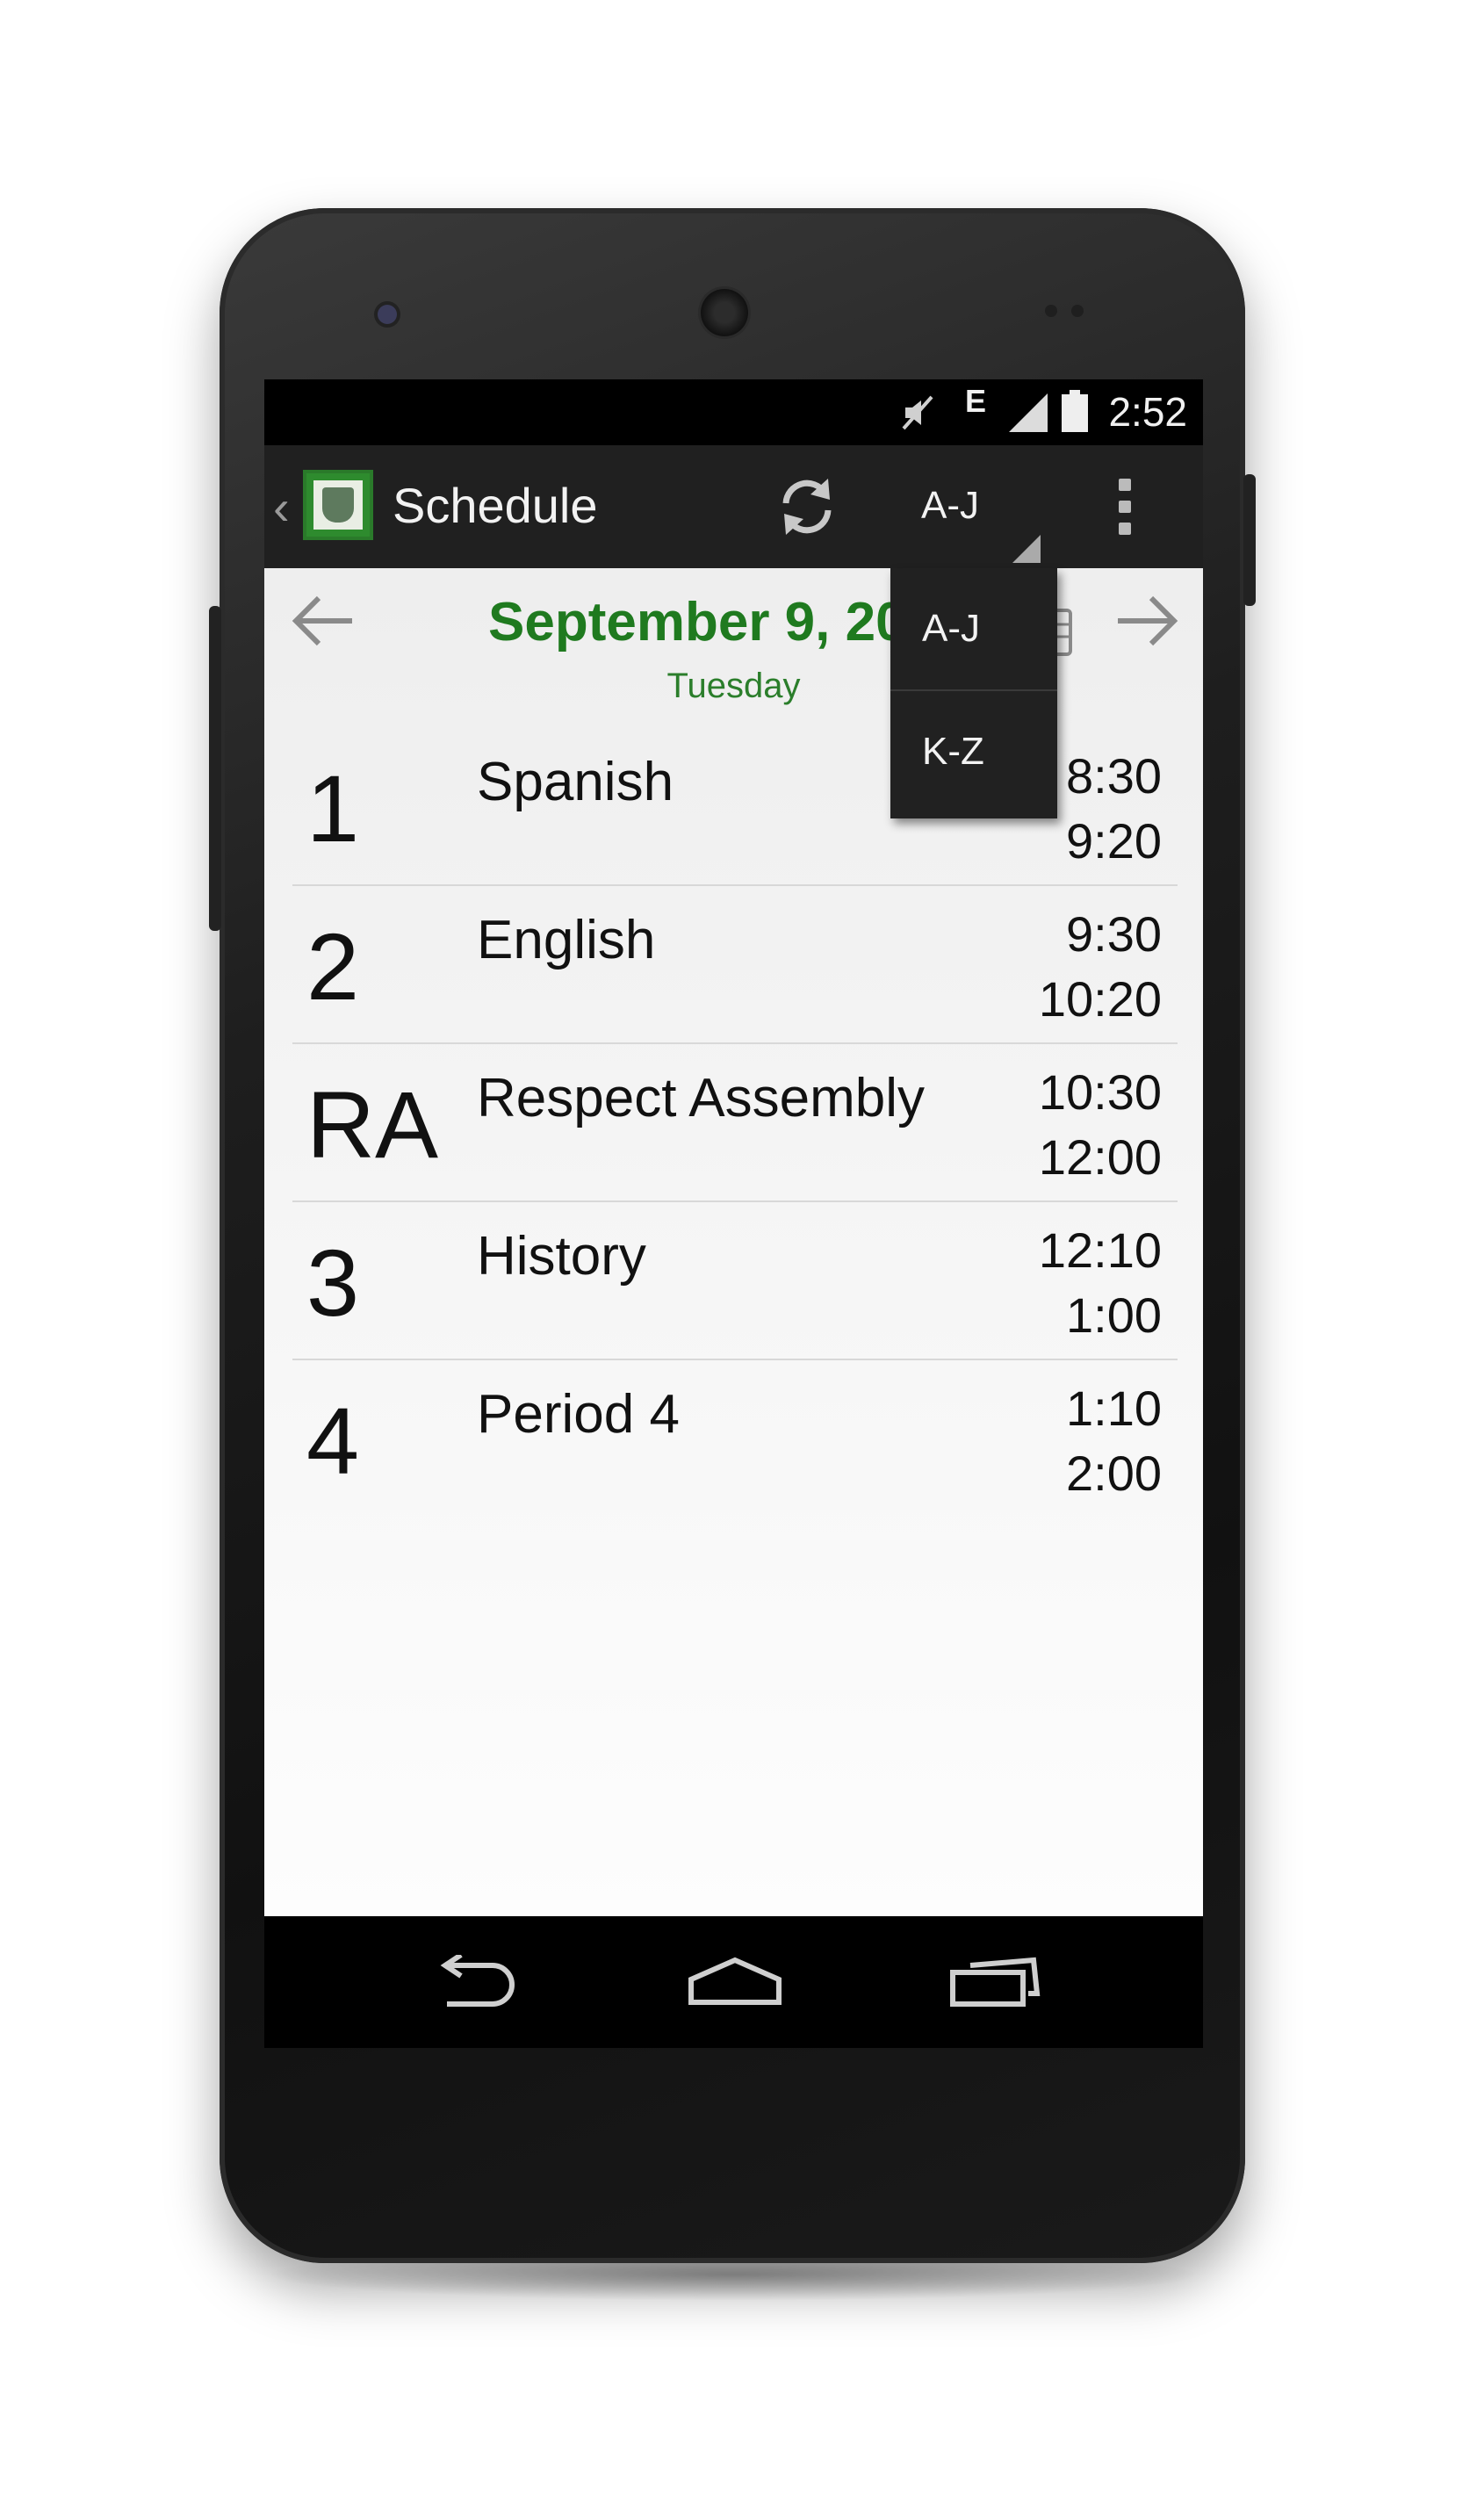 The width and height of the screenshot is (1484, 2509). I want to click on overflow-menu-icon, so click(1125, 507).